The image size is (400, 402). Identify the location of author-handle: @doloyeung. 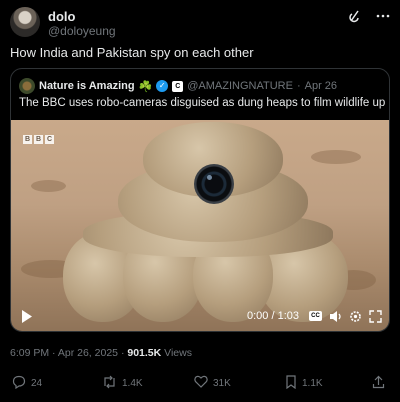
(82, 31).